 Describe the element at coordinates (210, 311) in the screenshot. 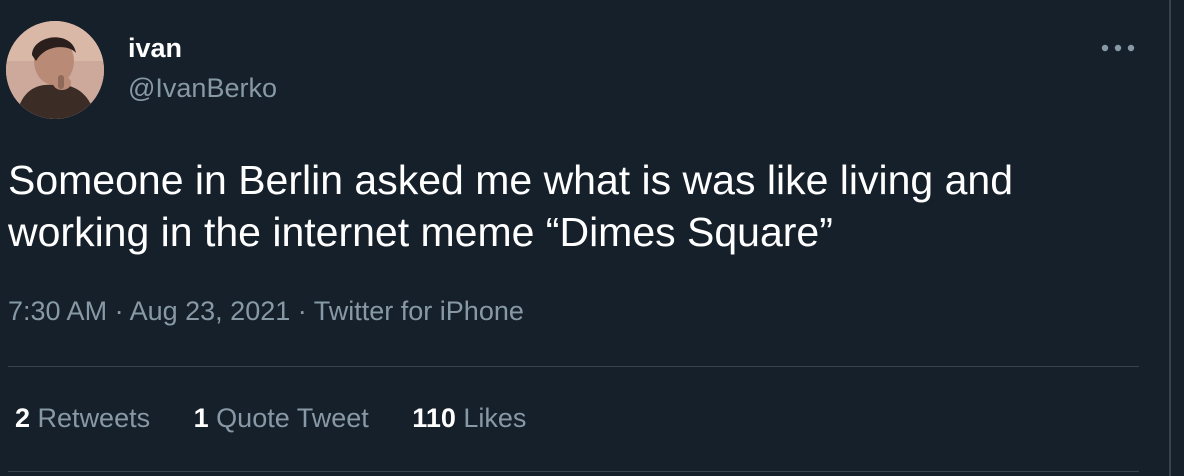

I see `tweet-date: Aug 23, 2021` at that location.